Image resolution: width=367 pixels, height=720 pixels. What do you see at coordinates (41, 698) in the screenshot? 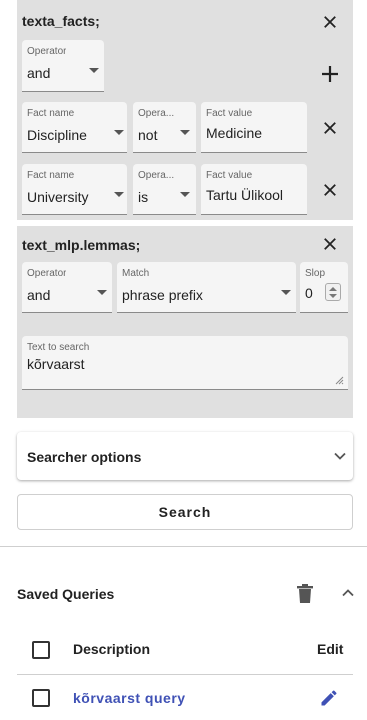
I see `row-checkbox` at bounding box center [41, 698].